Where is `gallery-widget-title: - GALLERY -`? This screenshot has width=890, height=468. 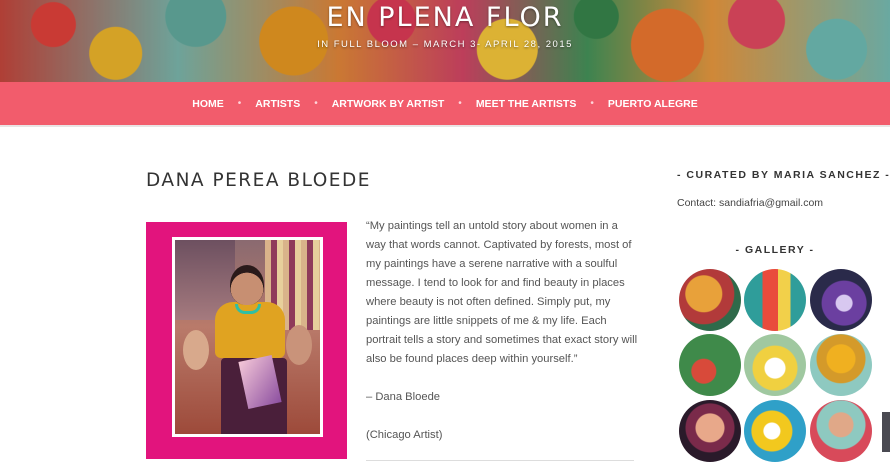 gallery-widget-title: - GALLERY - is located at coordinates (775, 250).